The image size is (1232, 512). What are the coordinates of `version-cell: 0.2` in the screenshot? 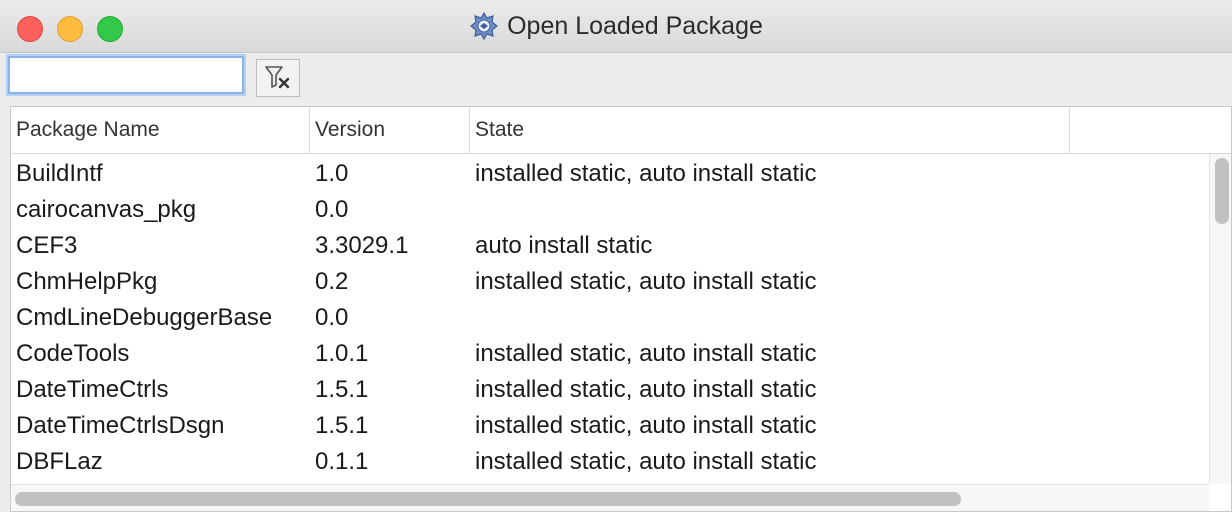 It's located at (332, 281).